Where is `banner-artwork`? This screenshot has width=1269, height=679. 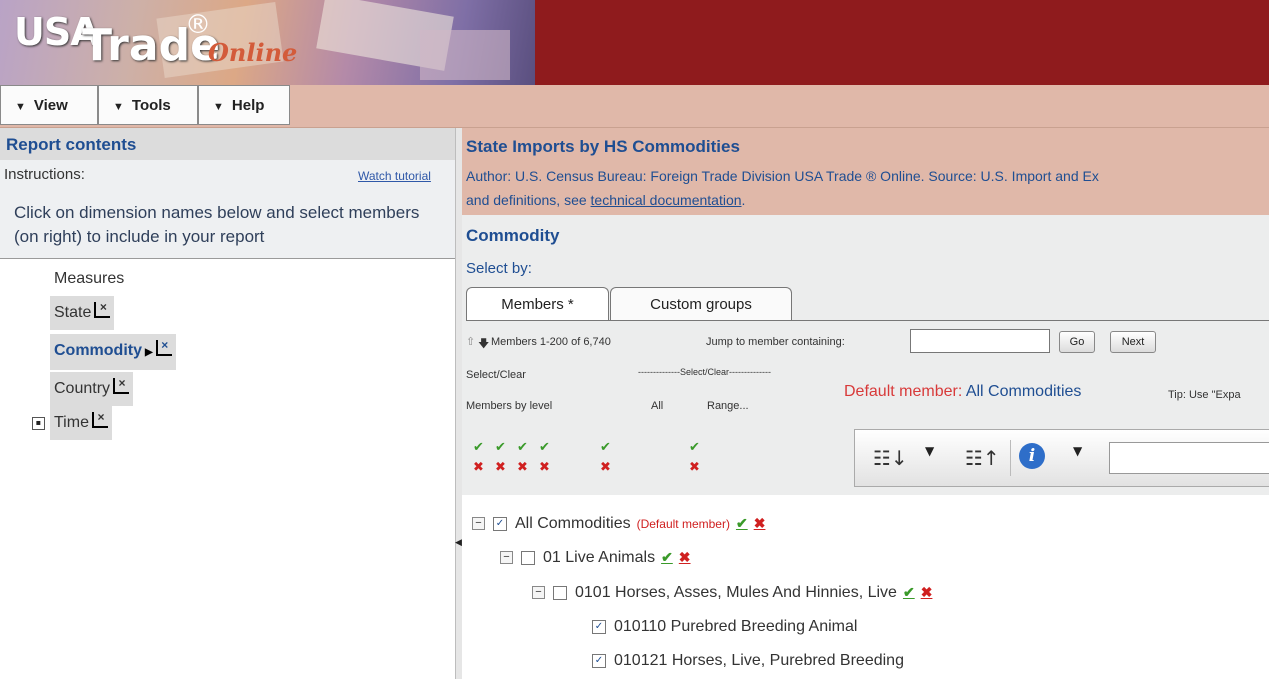
banner-artwork is located at coordinates (465, 55).